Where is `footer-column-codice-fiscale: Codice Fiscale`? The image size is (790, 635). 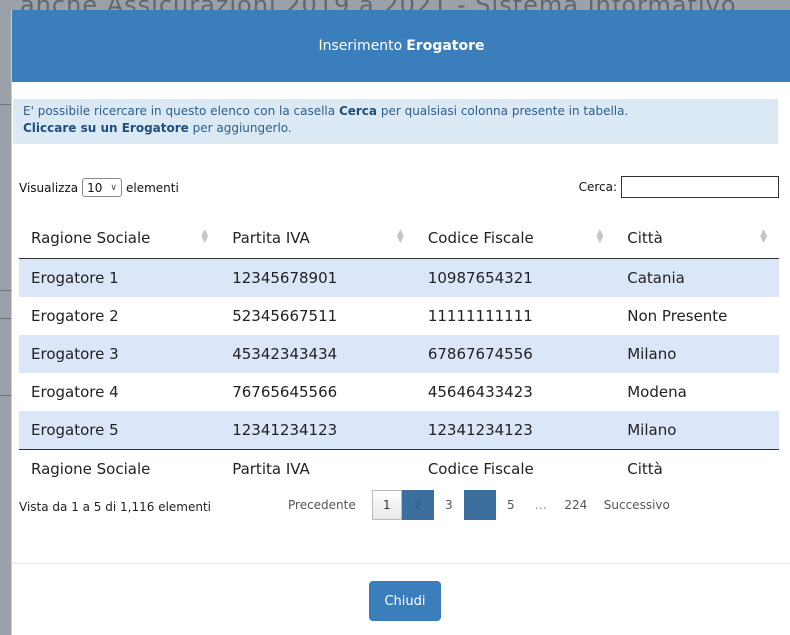
footer-column-codice-fiscale: Codice Fiscale is located at coordinates (515, 468).